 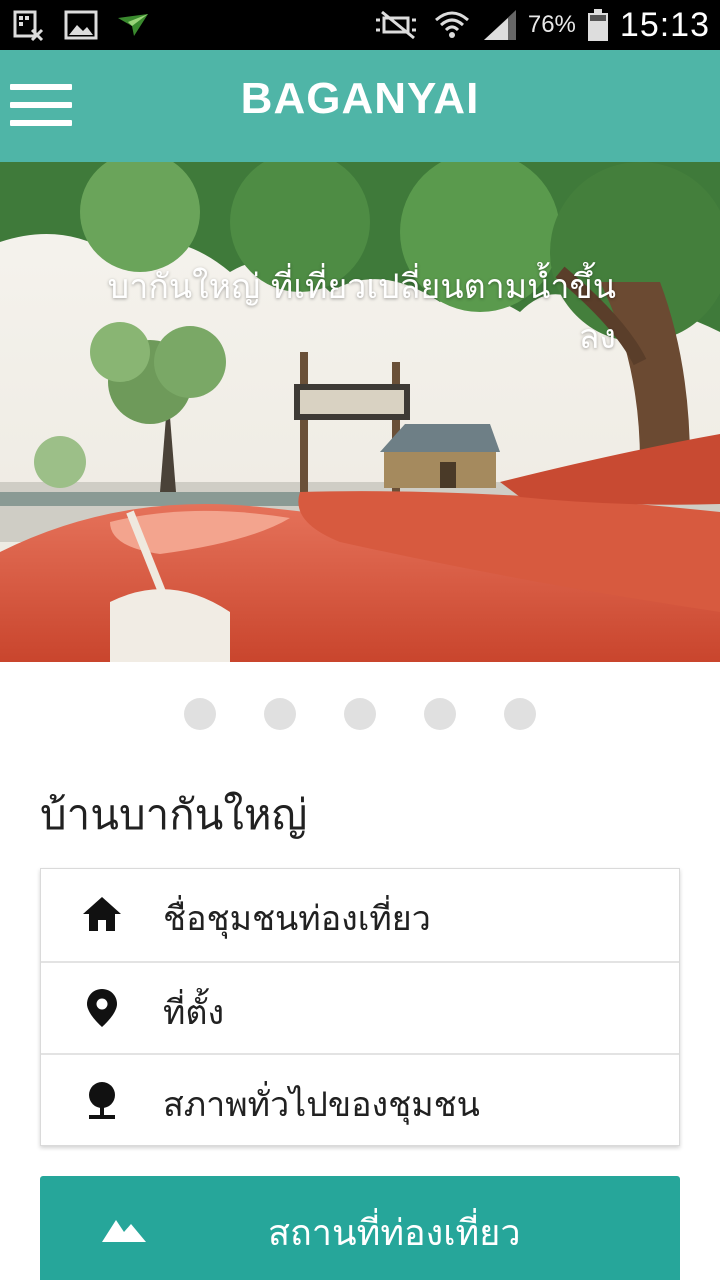 What do you see at coordinates (297, 919) in the screenshot?
I see `list-item-label: ชื่อชุมชนท่องเที่ยว` at bounding box center [297, 919].